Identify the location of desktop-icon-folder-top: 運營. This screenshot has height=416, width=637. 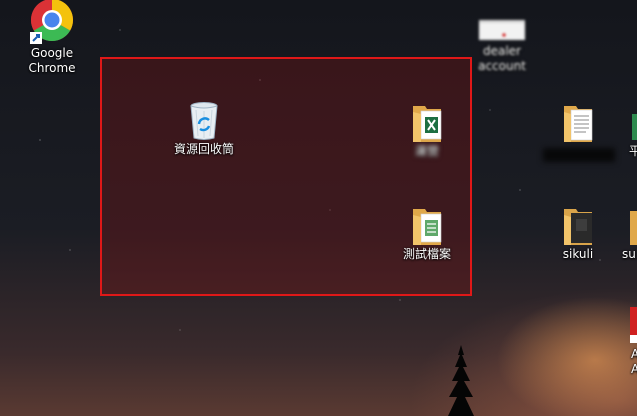
(427, 130).